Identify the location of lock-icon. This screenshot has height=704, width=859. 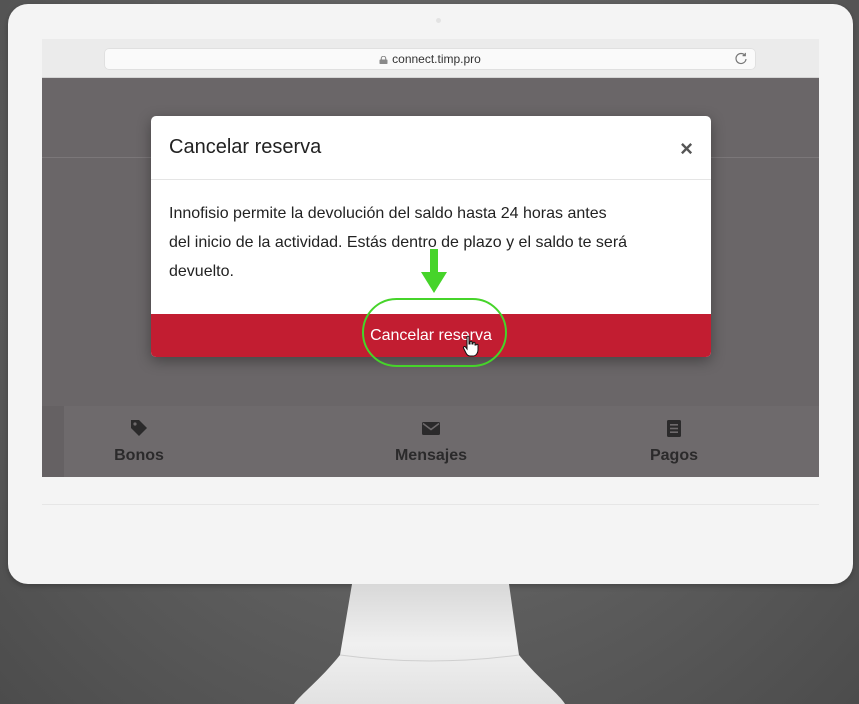
(383, 60).